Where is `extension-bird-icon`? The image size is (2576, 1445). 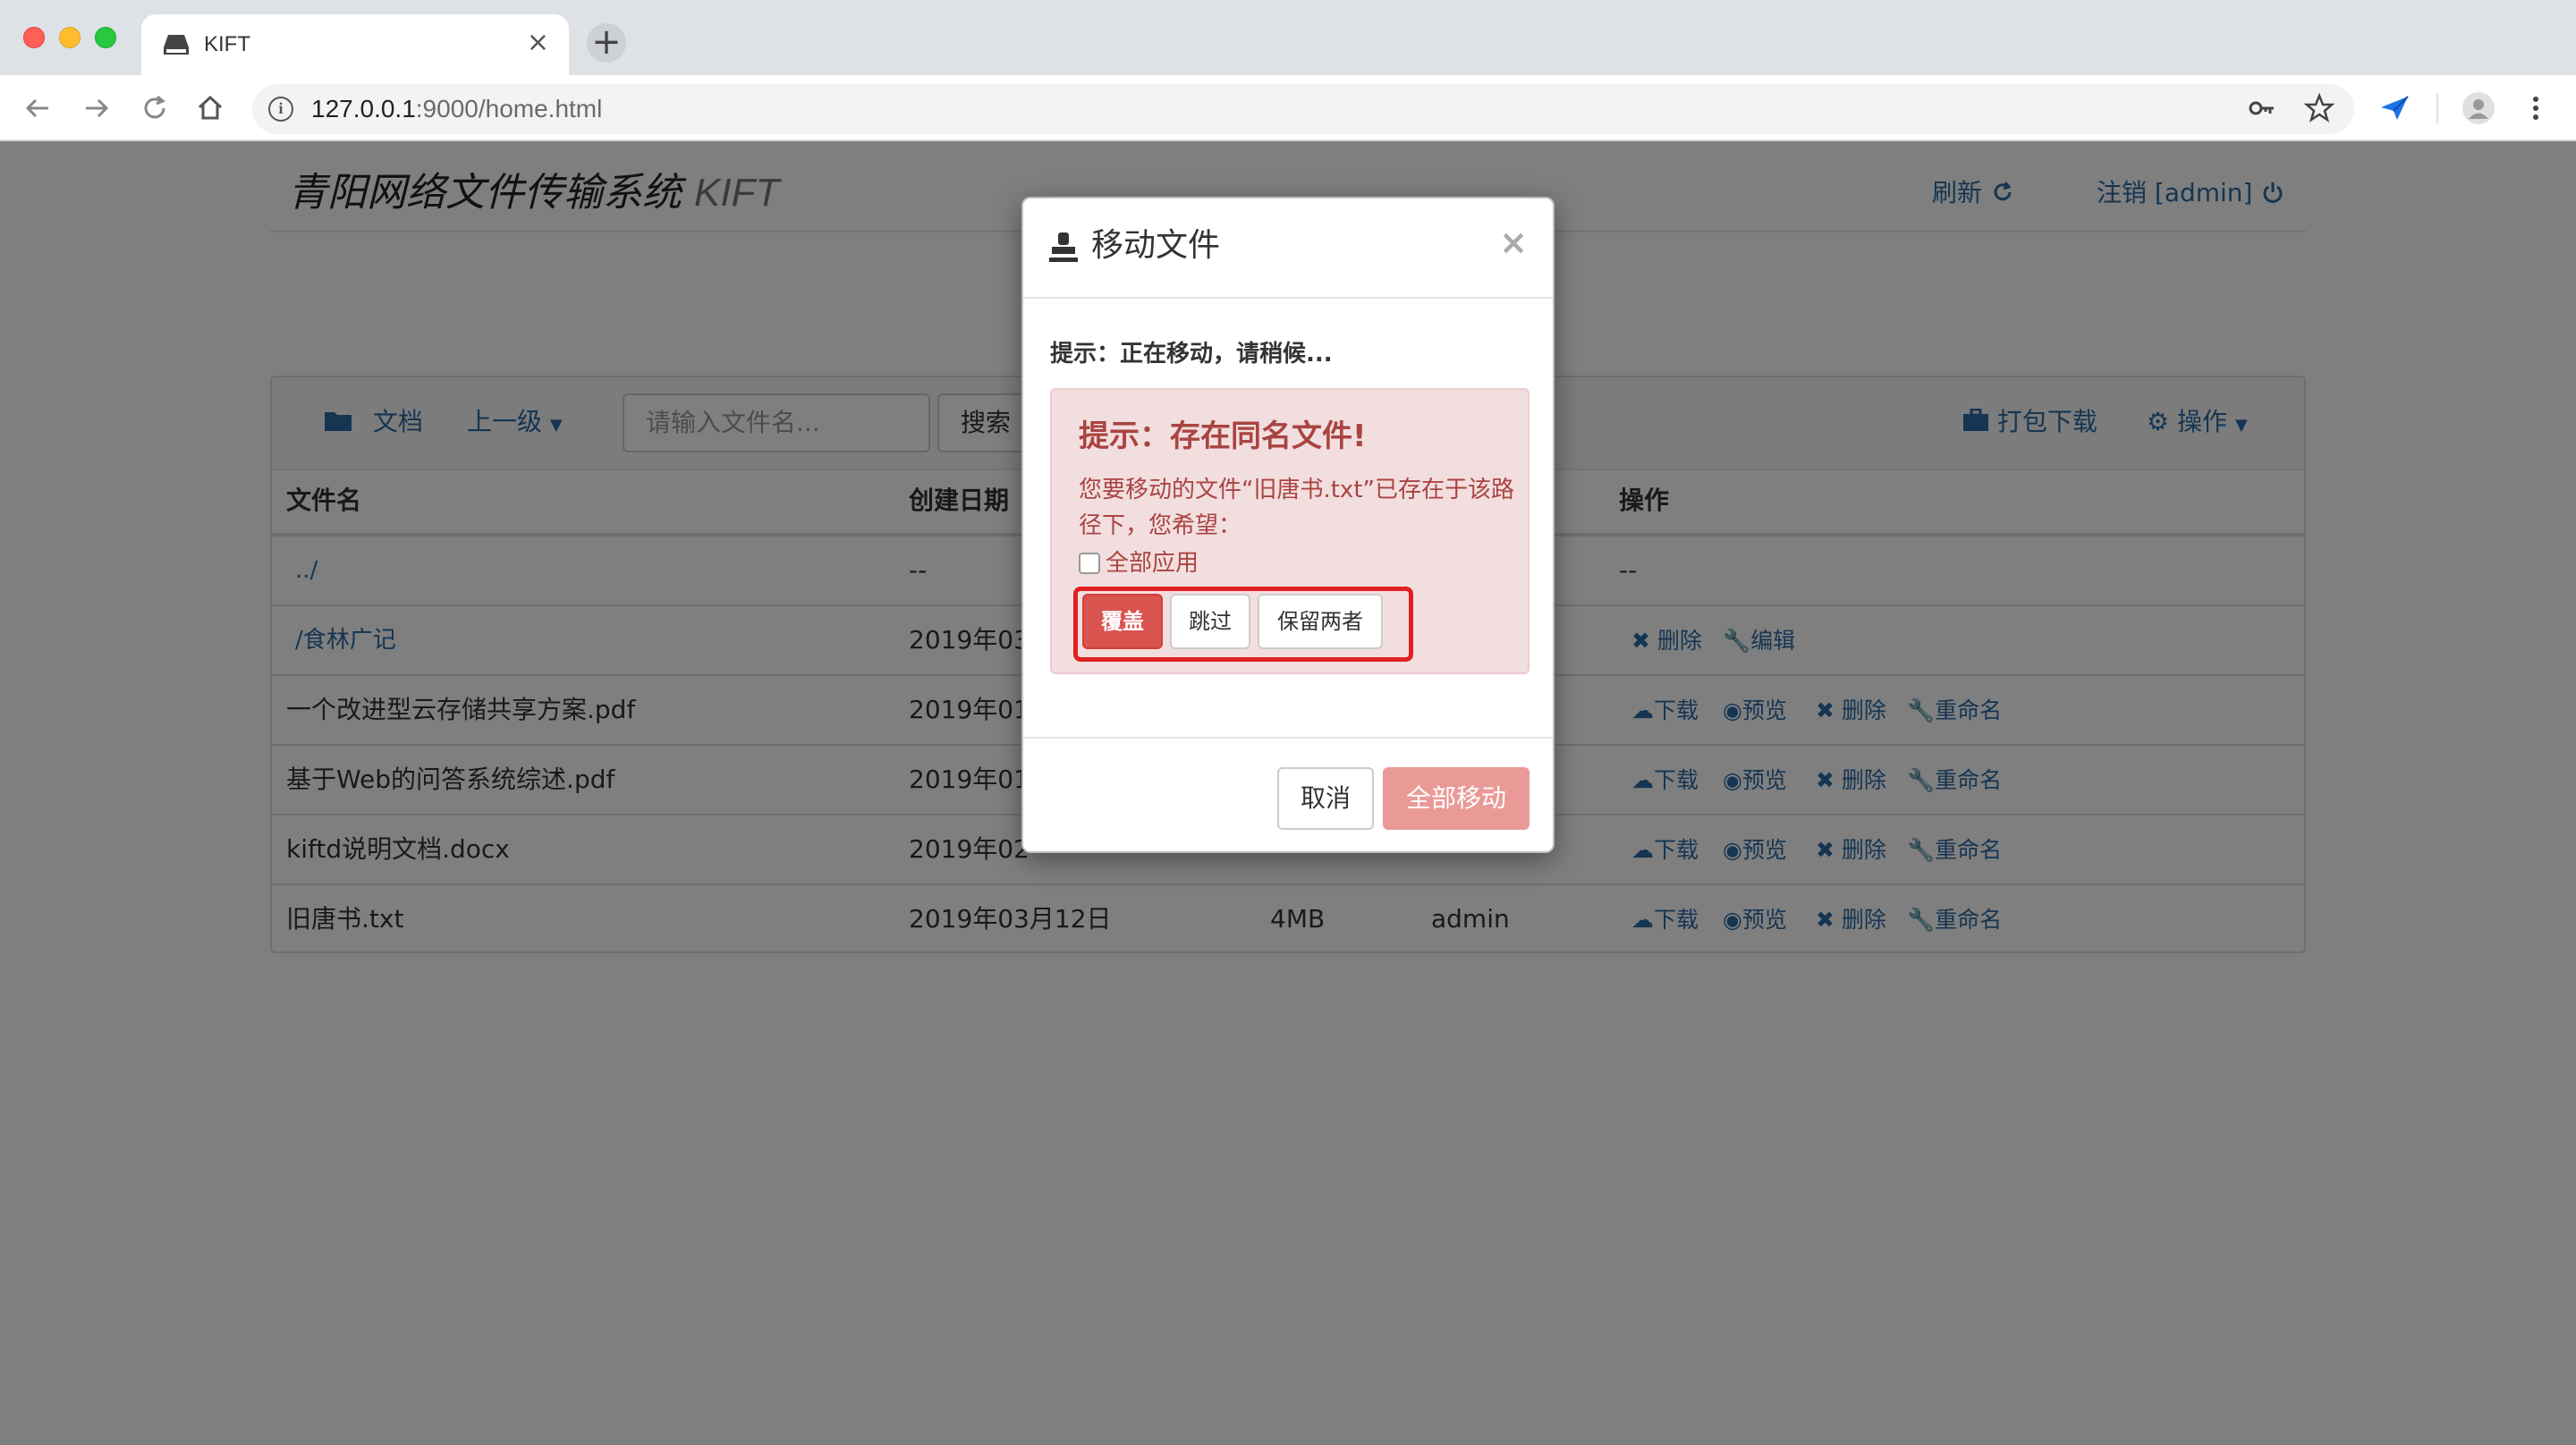
extension-bird-icon is located at coordinates (2394, 108).